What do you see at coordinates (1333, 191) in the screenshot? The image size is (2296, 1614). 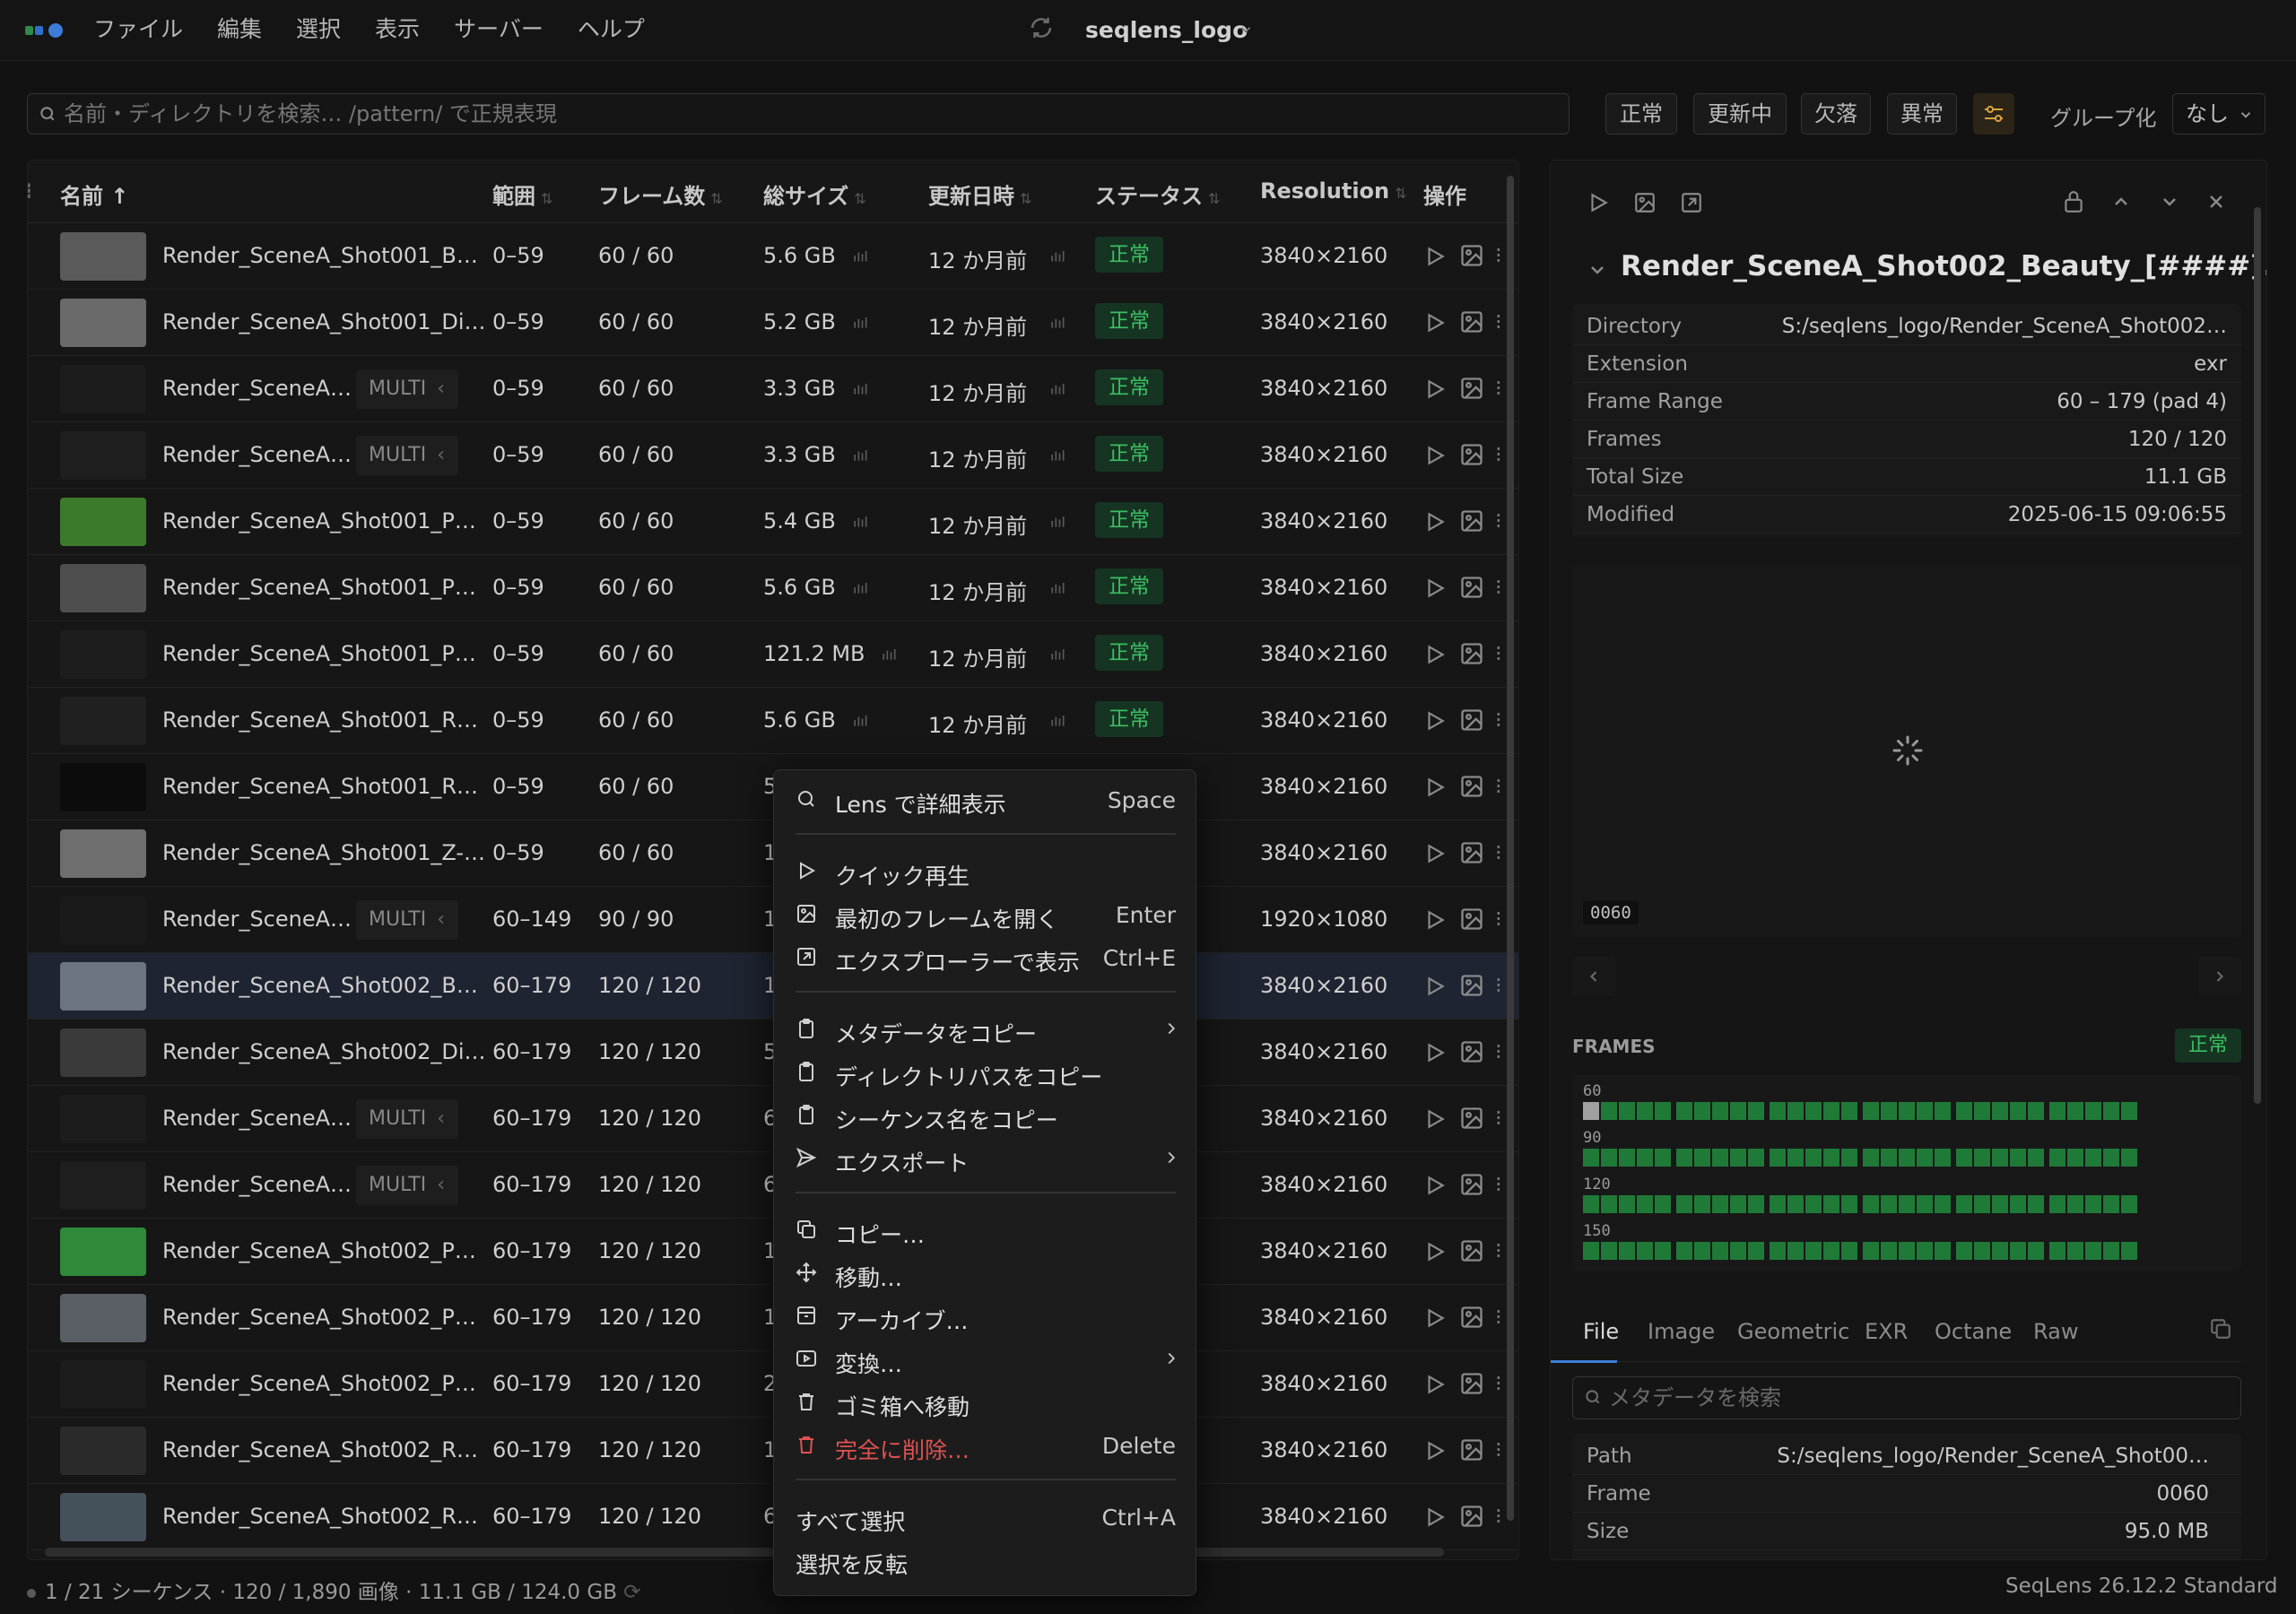 I see `col-resolution: Resolution ⇅` at bounding box center [1333, 191].